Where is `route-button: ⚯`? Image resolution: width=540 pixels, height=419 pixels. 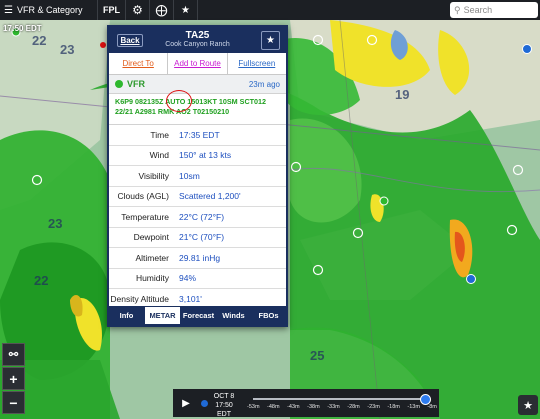 route-button: ⚯ is located at coordinates (13, 354).